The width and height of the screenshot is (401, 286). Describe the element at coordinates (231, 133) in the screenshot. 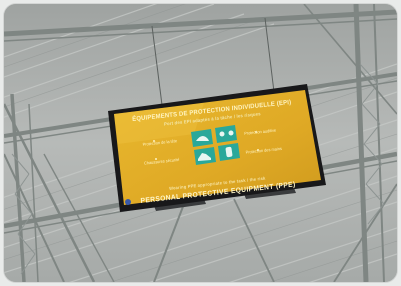

I see `ear-cup-right` at that location.